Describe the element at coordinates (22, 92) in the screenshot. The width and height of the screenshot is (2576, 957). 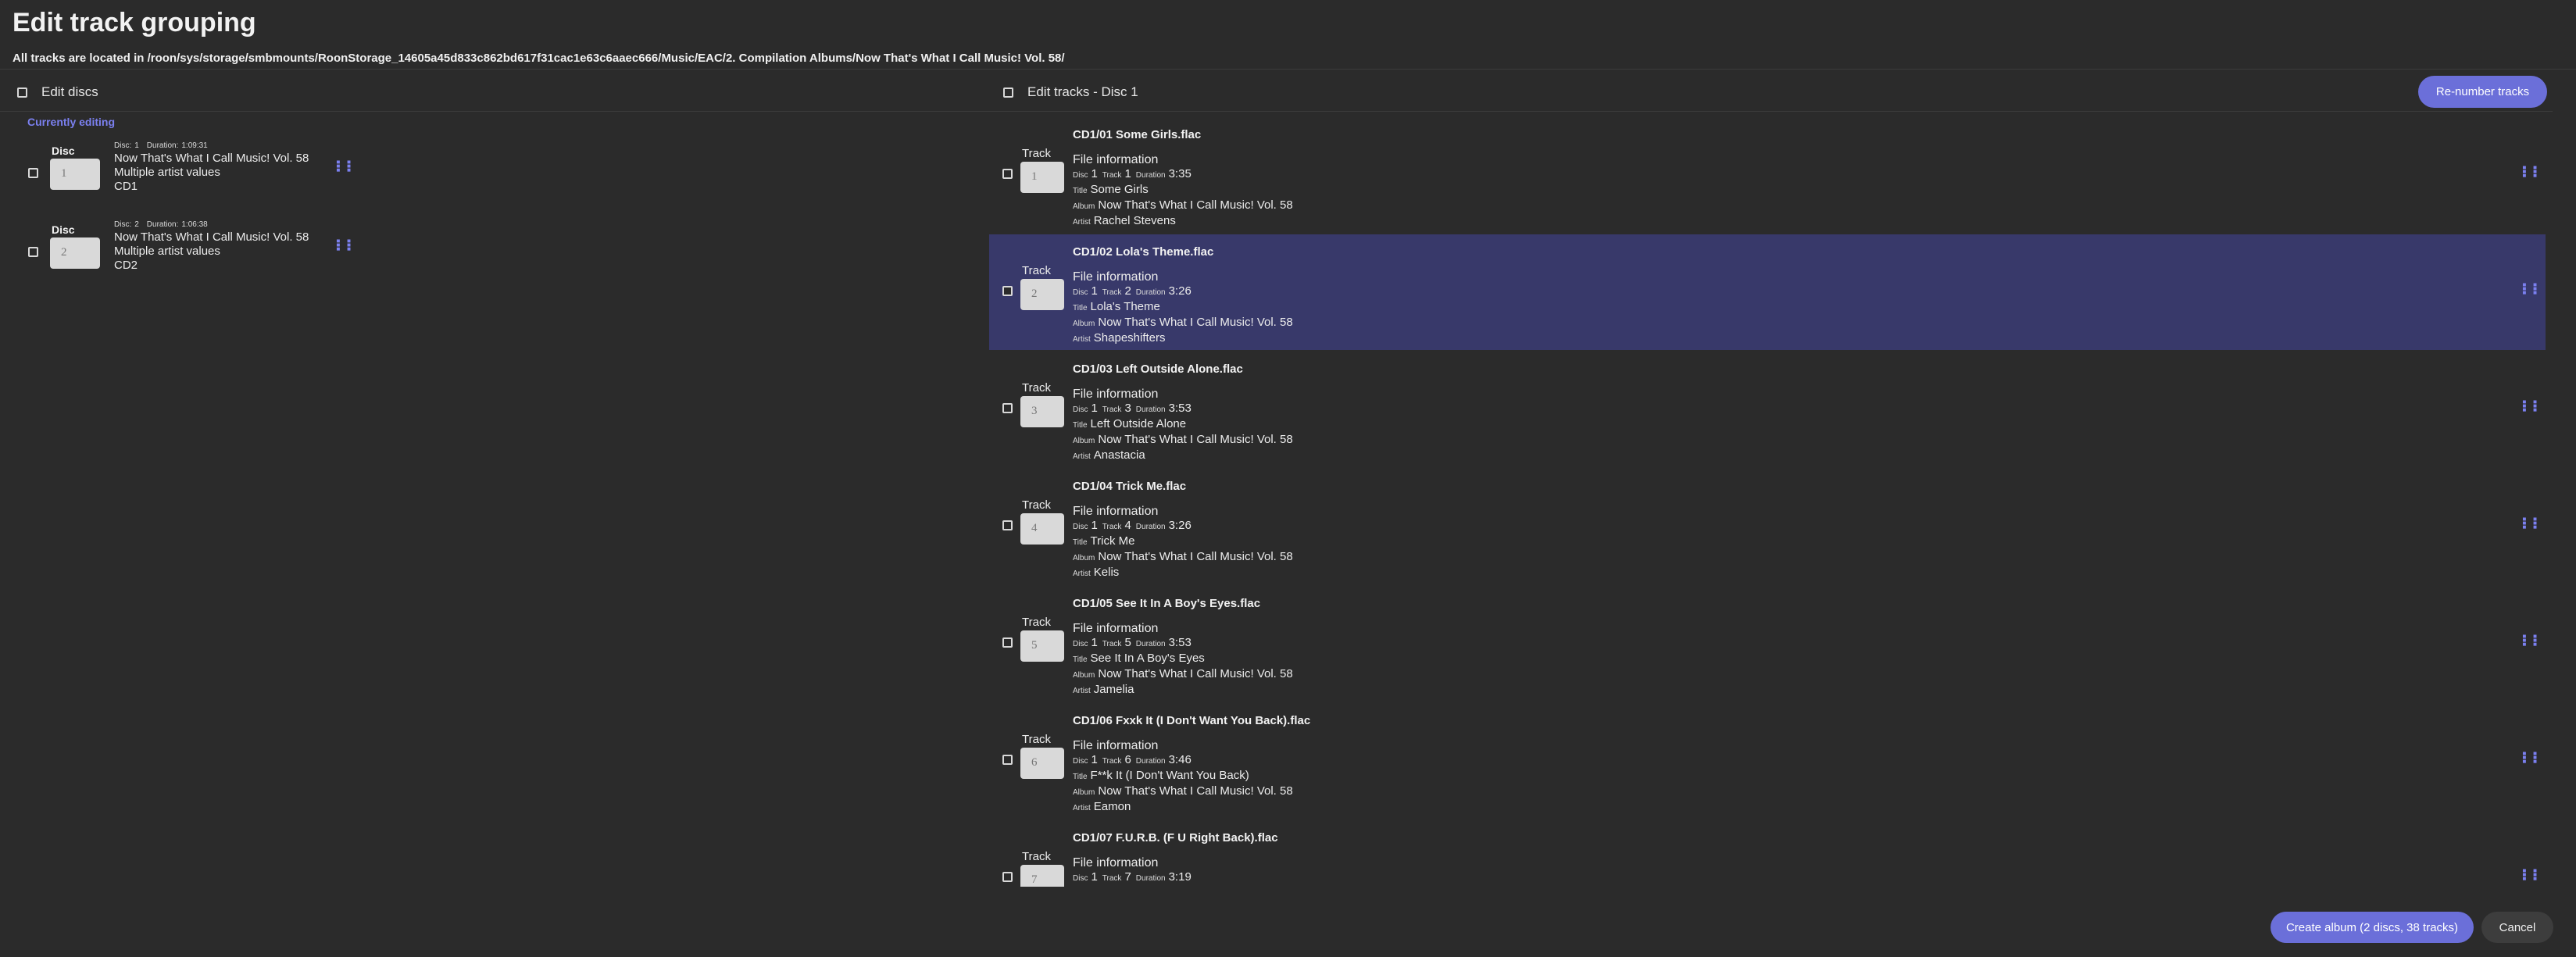
I see `select-all-discs-checkbox` at that location.